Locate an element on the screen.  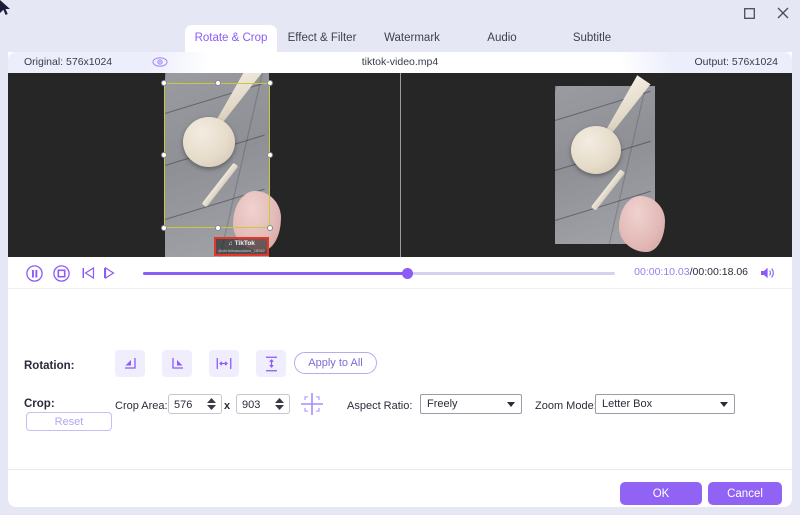
time-display: 00:00:10.03/00:00:18.06 is located at coordinates (691, 272).